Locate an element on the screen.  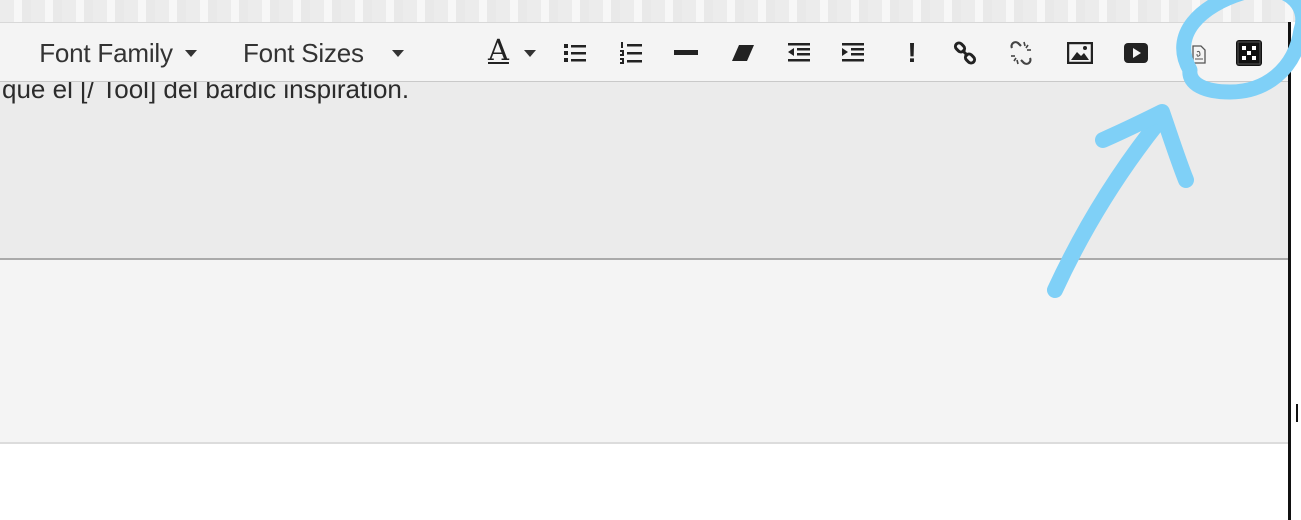
important-button: ! is located at coordinates (912, 53).